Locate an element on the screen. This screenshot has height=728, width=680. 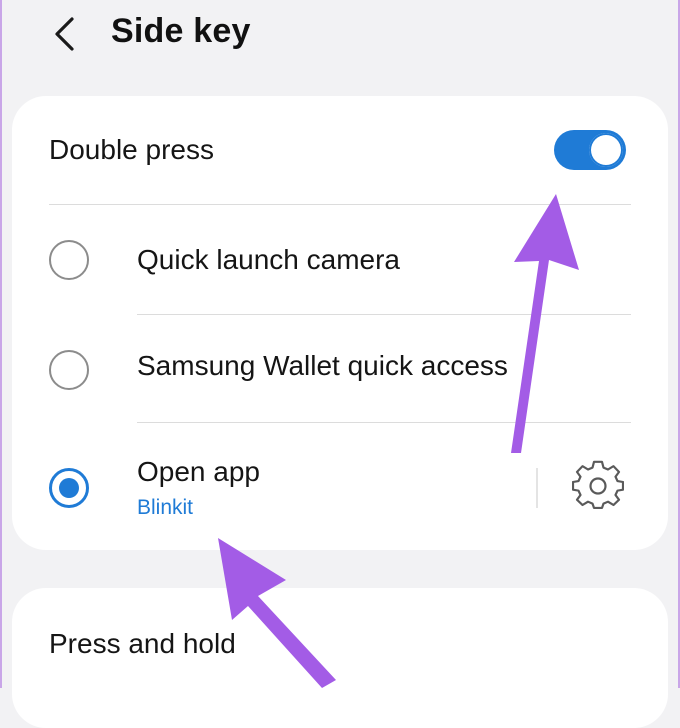
chevron-left-icon is located at coordinates (64, 34).